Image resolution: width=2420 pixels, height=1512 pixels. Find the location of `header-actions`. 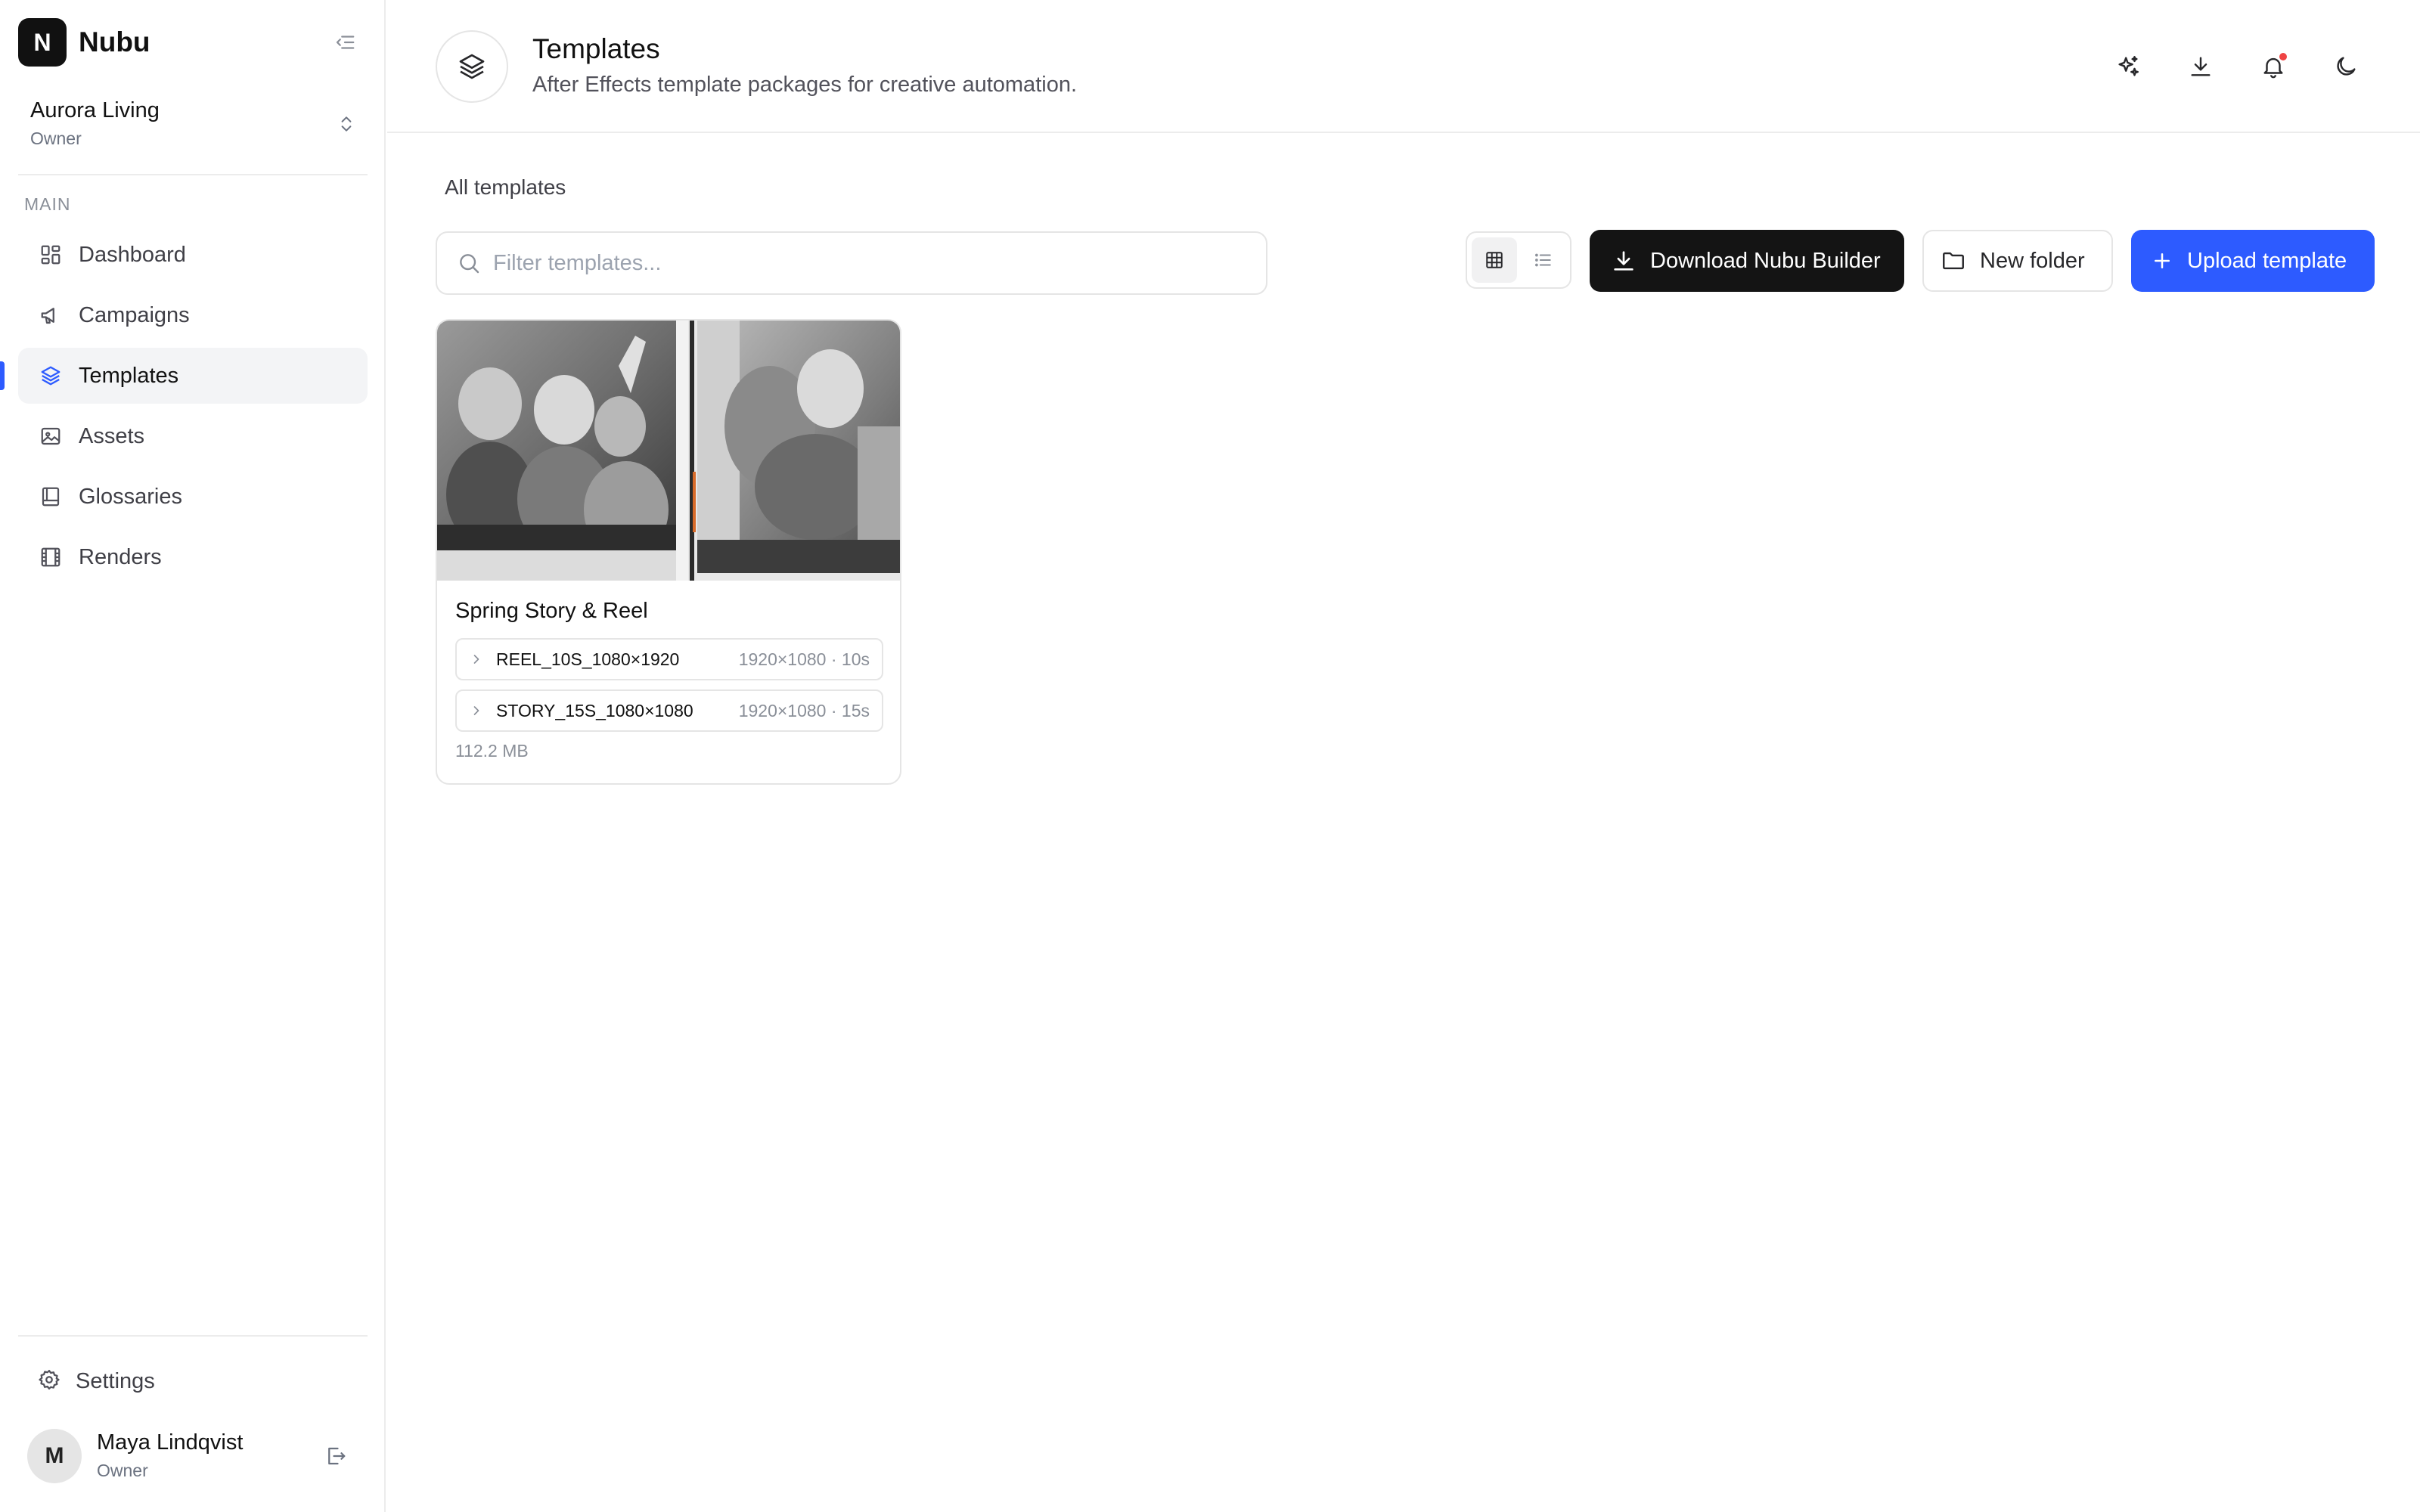

header-actions is located at coordinates (2220, 66).